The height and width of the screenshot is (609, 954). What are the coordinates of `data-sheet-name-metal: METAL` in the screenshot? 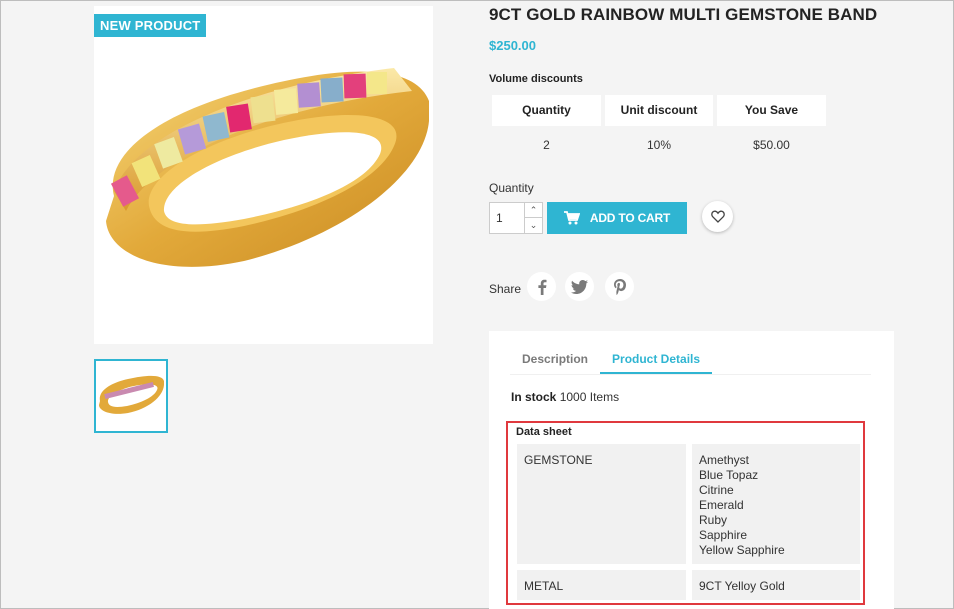 It's located at (601, 585).